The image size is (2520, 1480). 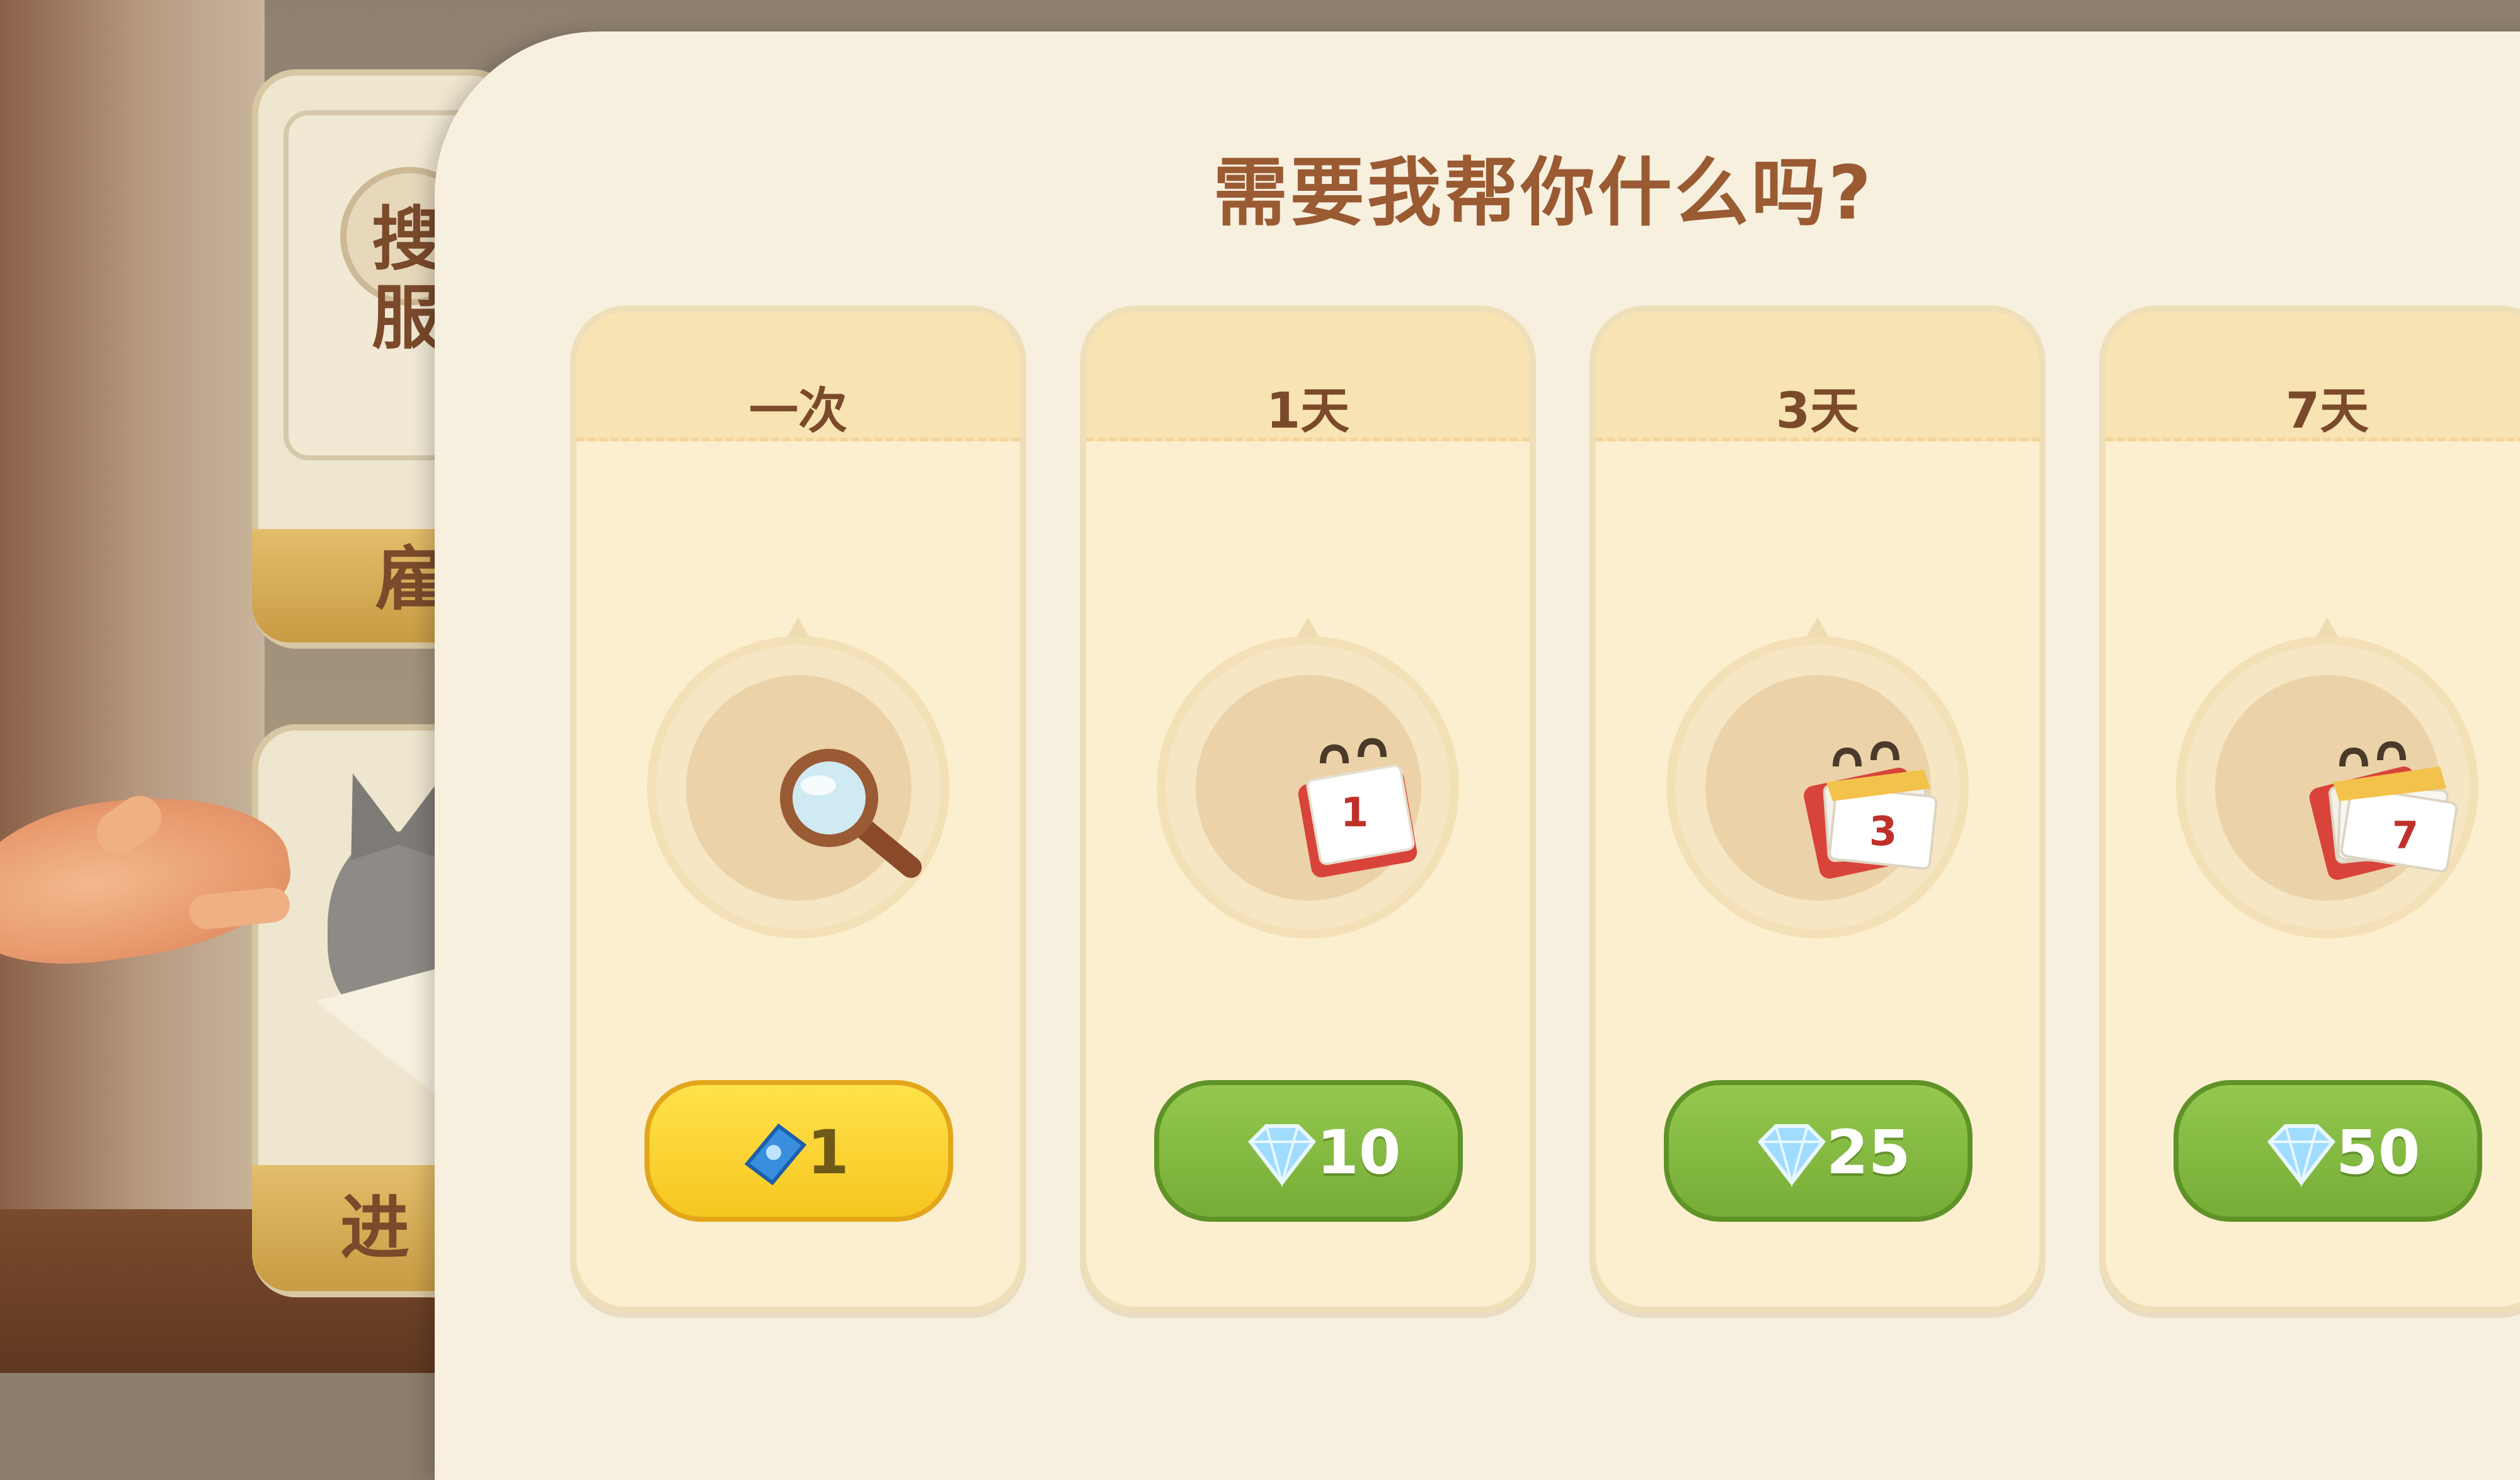 I want to click on medal-inner: 3, so click(x=1821, y=788).